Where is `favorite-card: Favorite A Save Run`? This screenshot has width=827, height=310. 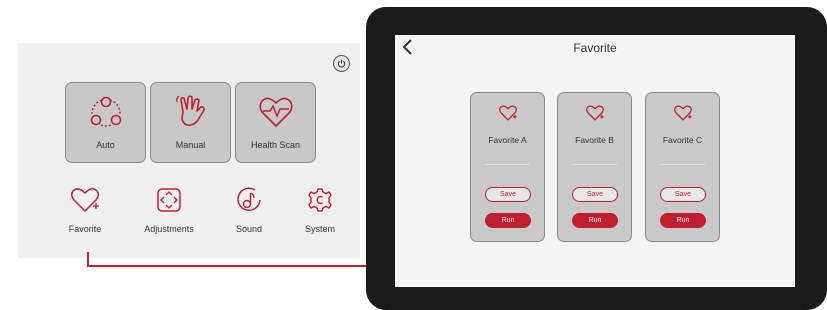 favorite-card: Favorite A Save Run is located at coordinates (507, 167).